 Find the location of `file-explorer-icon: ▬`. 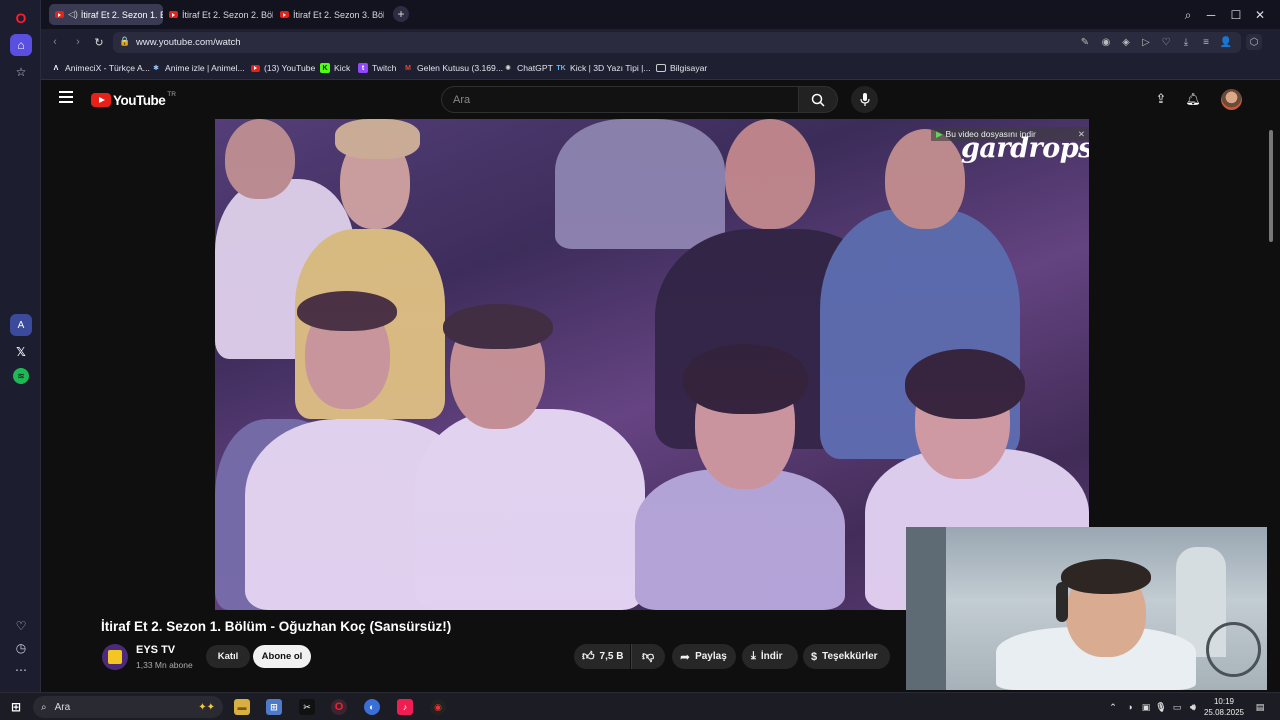

file-explorer-icon: ▬ is located at coordinates (242, 707).